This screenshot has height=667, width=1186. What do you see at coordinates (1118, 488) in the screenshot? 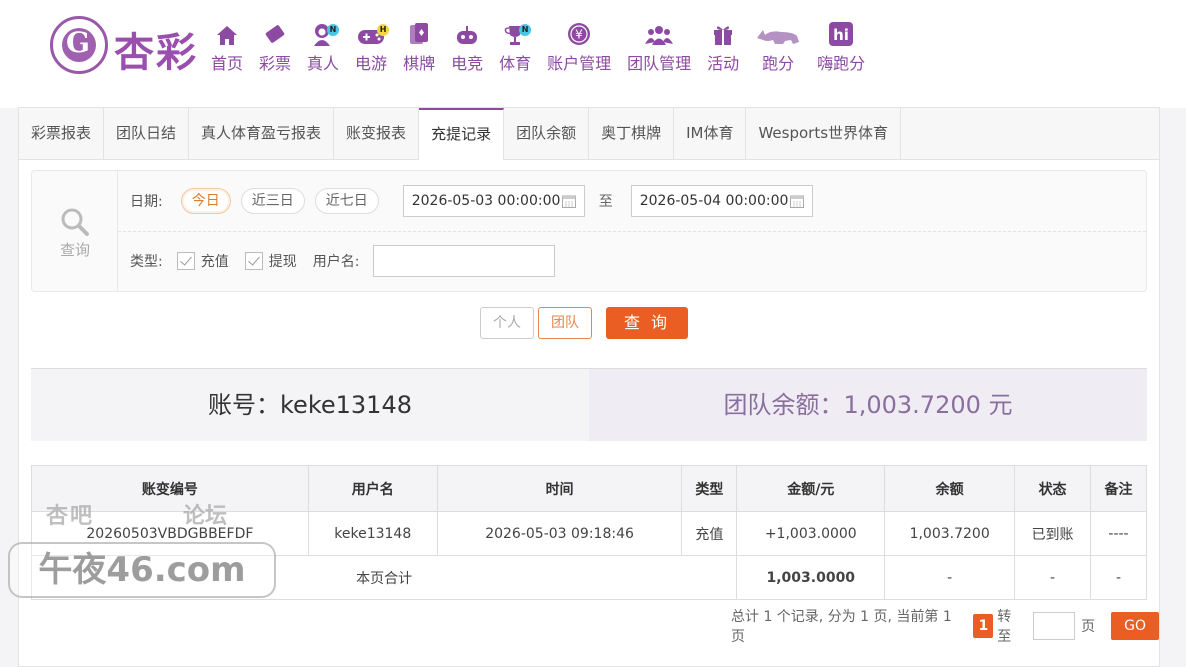
I see `col-note: 备注` at bounding box center [1118, 488].